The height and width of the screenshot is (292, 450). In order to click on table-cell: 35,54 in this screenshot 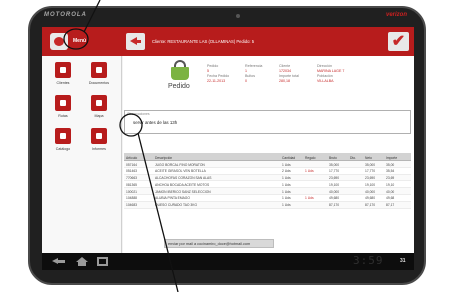, I will do `click(390, 171)`.